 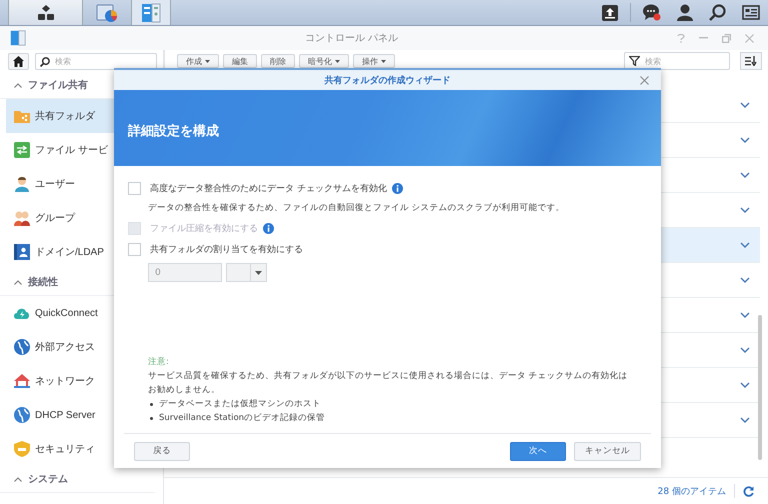 I want to click on minimize-icon, so click(x=703, y=38).